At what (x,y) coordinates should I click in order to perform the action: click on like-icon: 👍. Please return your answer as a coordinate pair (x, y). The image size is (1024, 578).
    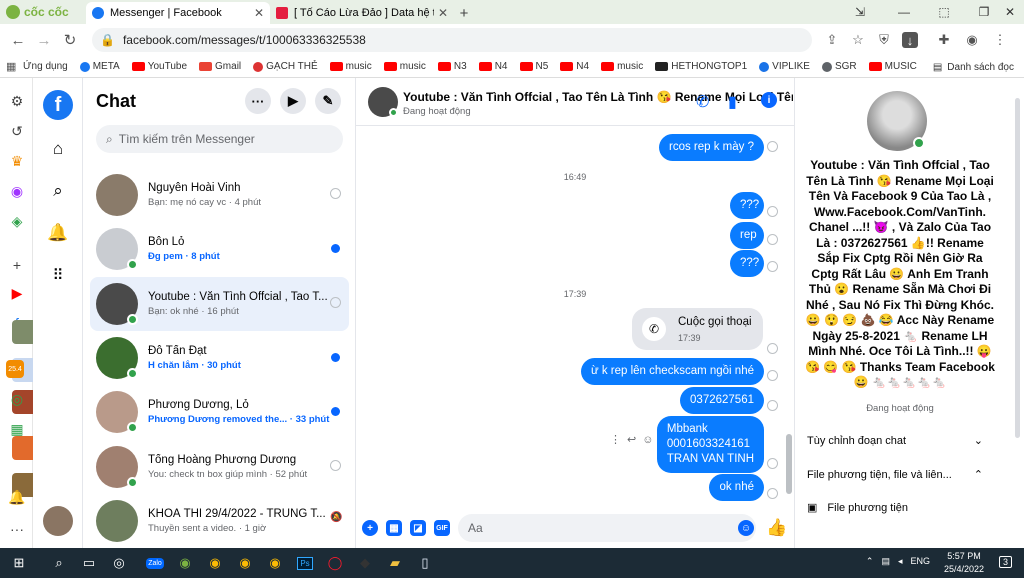
    Looking at the image, I should click on (776, 528).